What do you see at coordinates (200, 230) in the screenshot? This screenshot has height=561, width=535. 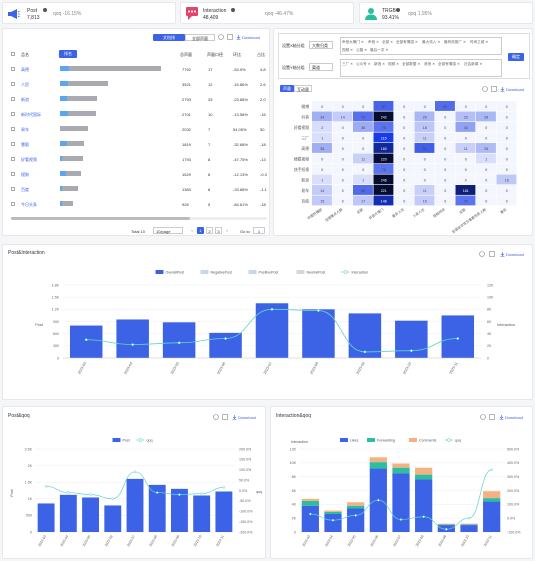 I see `page-1-button: 1` at bounding box center [200, 230].